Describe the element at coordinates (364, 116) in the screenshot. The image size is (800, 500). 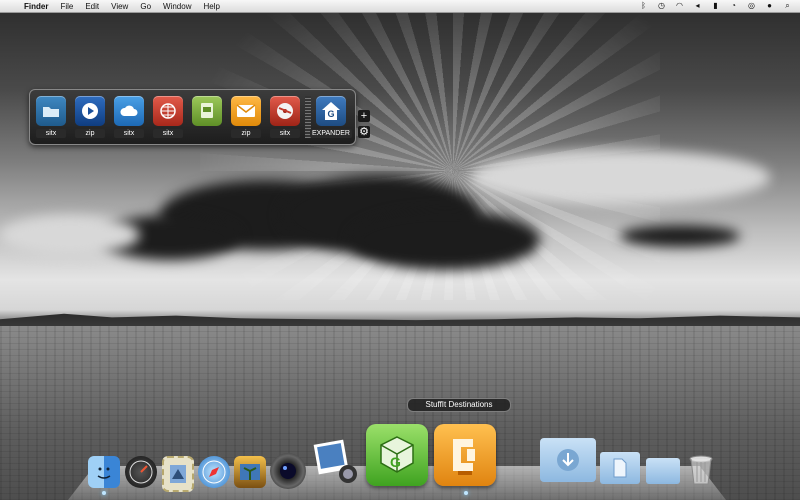
I see `add-destination-button: +` at that location.